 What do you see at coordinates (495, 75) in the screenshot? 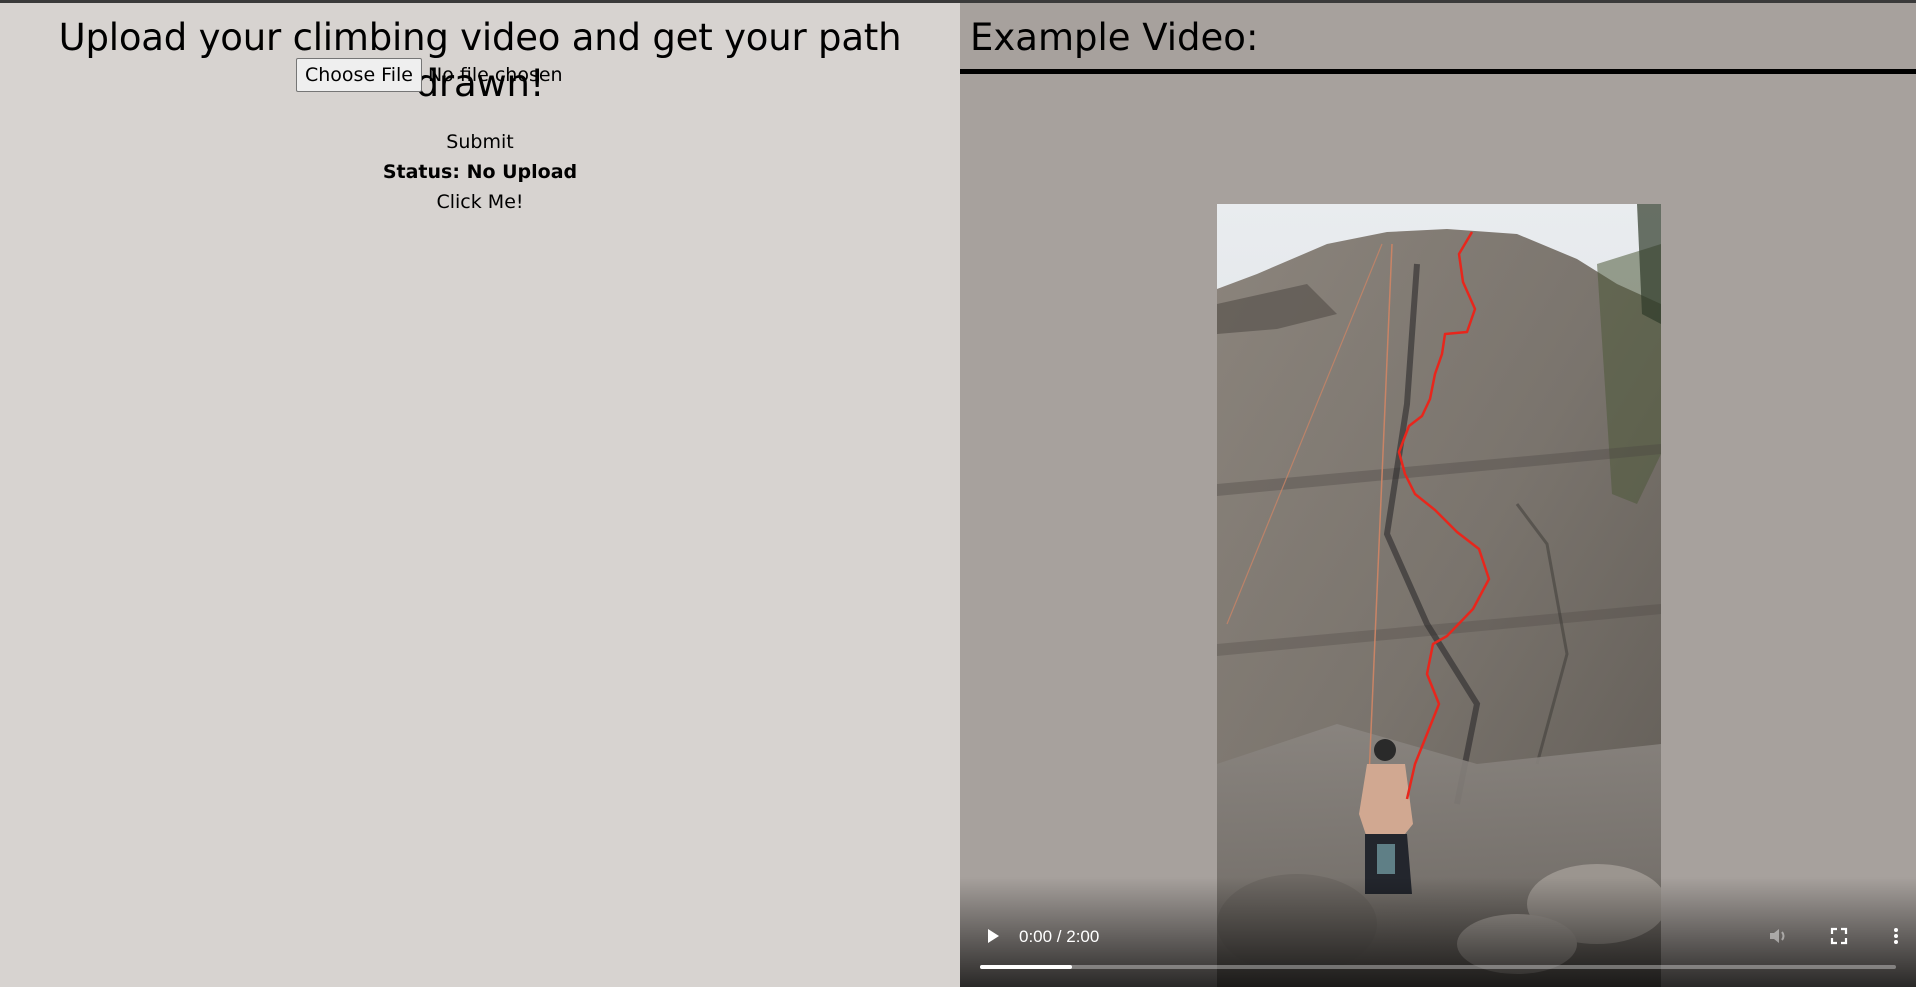
I see `no-file-label: No file chosen` at bounding box center [495, 75].